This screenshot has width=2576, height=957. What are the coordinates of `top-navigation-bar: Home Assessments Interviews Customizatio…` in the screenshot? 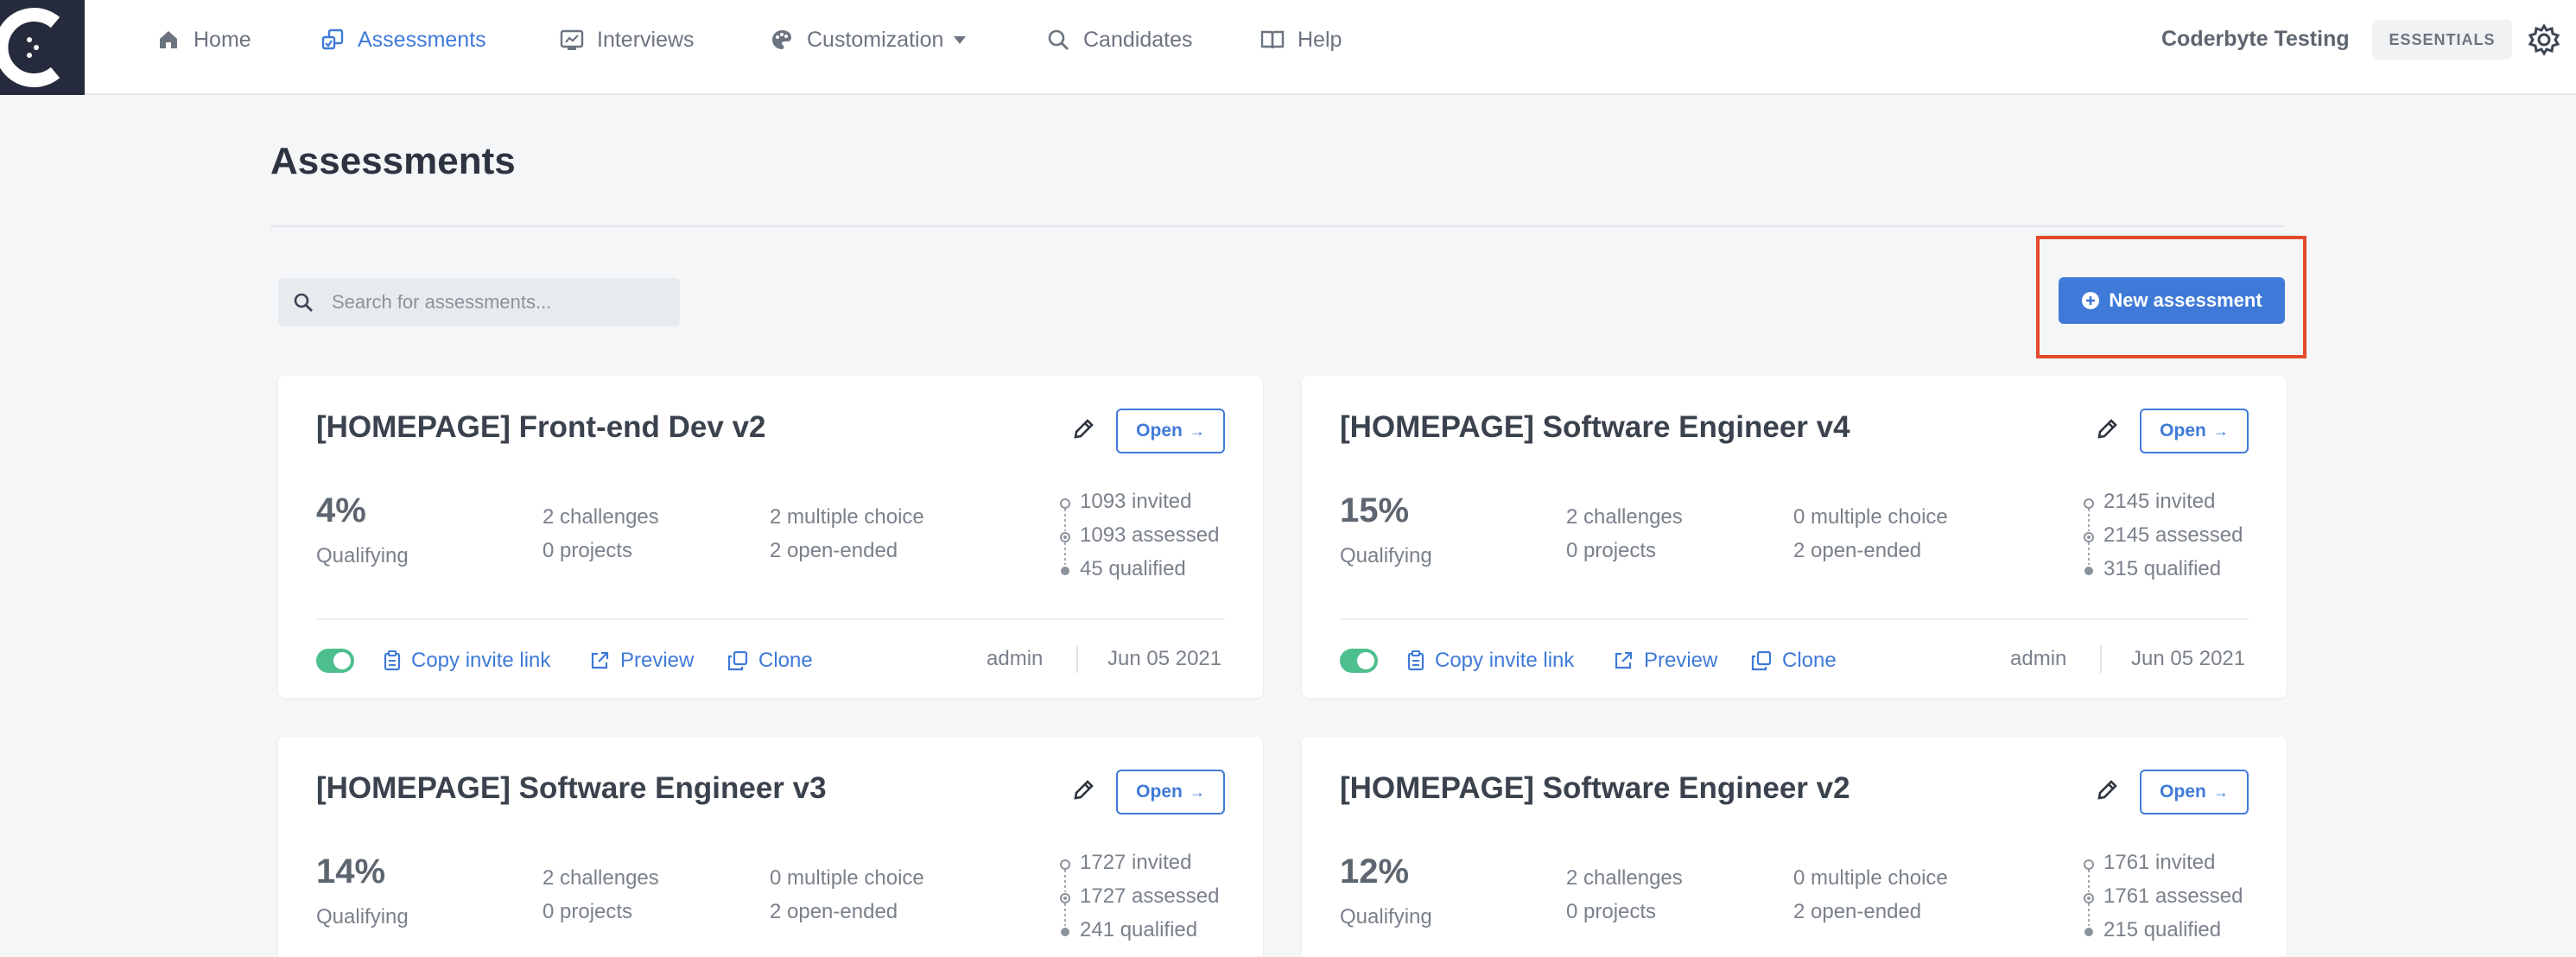 It's located at (1288, 47).